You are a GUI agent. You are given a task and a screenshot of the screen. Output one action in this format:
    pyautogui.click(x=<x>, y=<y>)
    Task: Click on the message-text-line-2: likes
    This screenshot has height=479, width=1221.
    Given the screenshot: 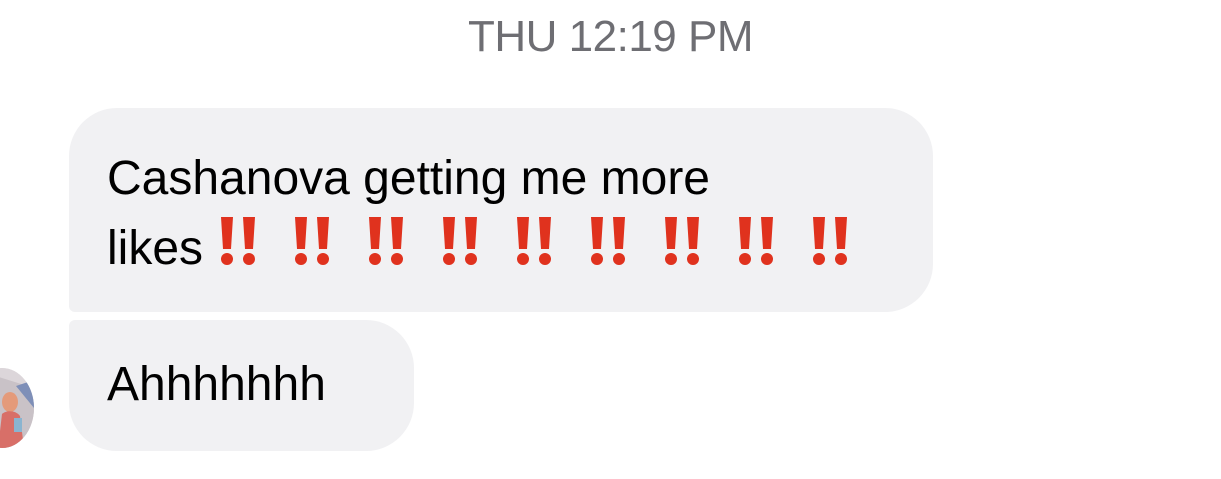 What is the action you would take?
    pyautogui.click(x=505, y=249)
    